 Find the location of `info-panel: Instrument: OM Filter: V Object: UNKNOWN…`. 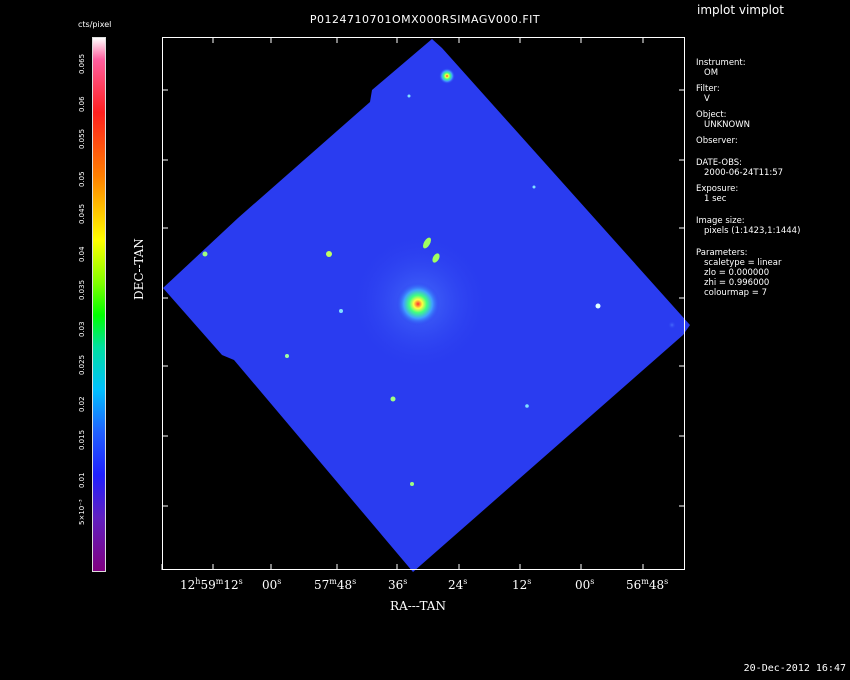

info-panel: Instrument: OM Filter: V Object: UNKNOWN… is located at coordinates (771, 178).